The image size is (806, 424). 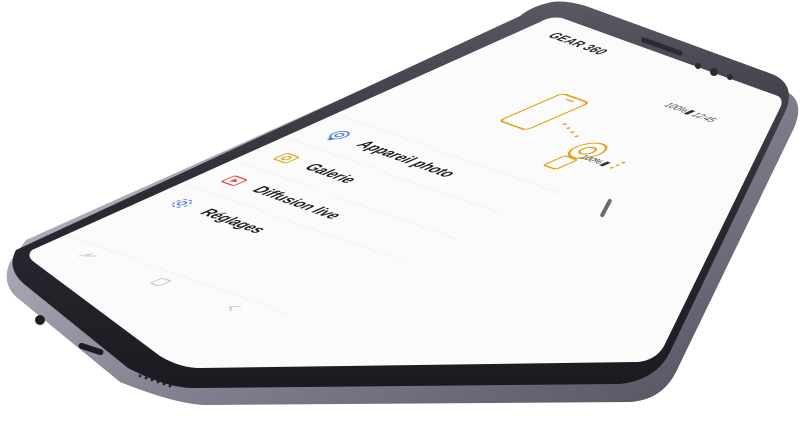 I want to click on menu-item-label: Réglages, so click(x=233, y=221).